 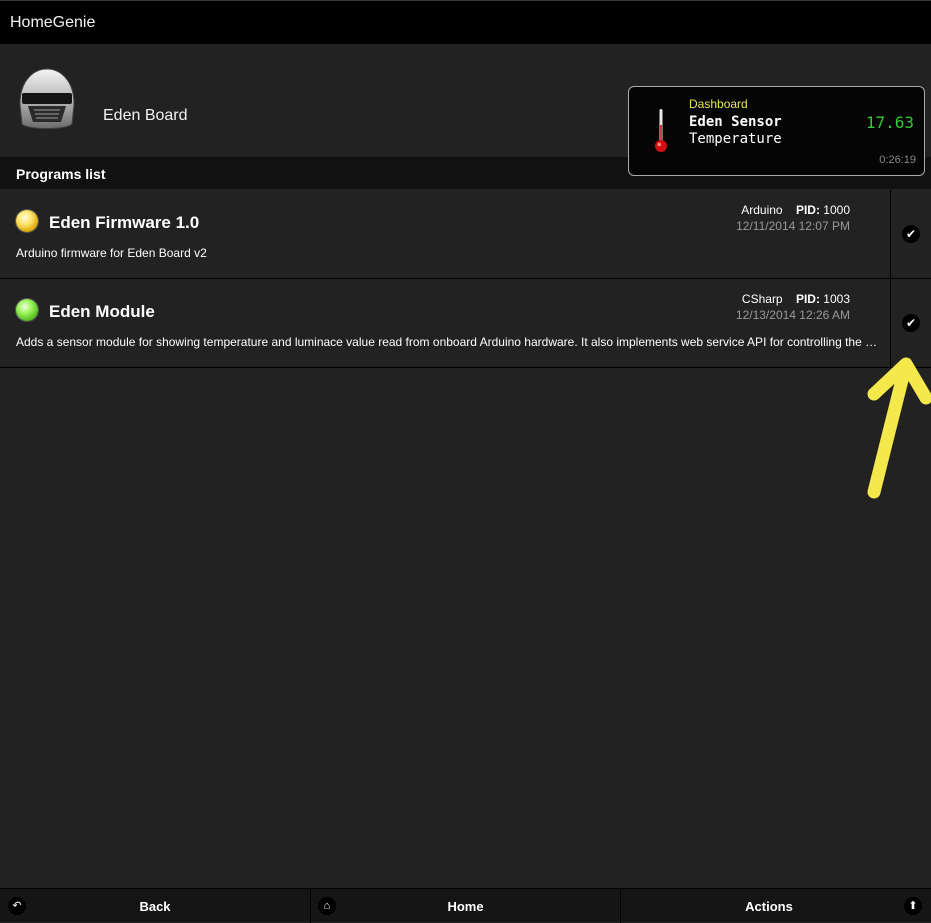 I want to click on arrow-up-icon: ⬆, so click(x=913, y=906).